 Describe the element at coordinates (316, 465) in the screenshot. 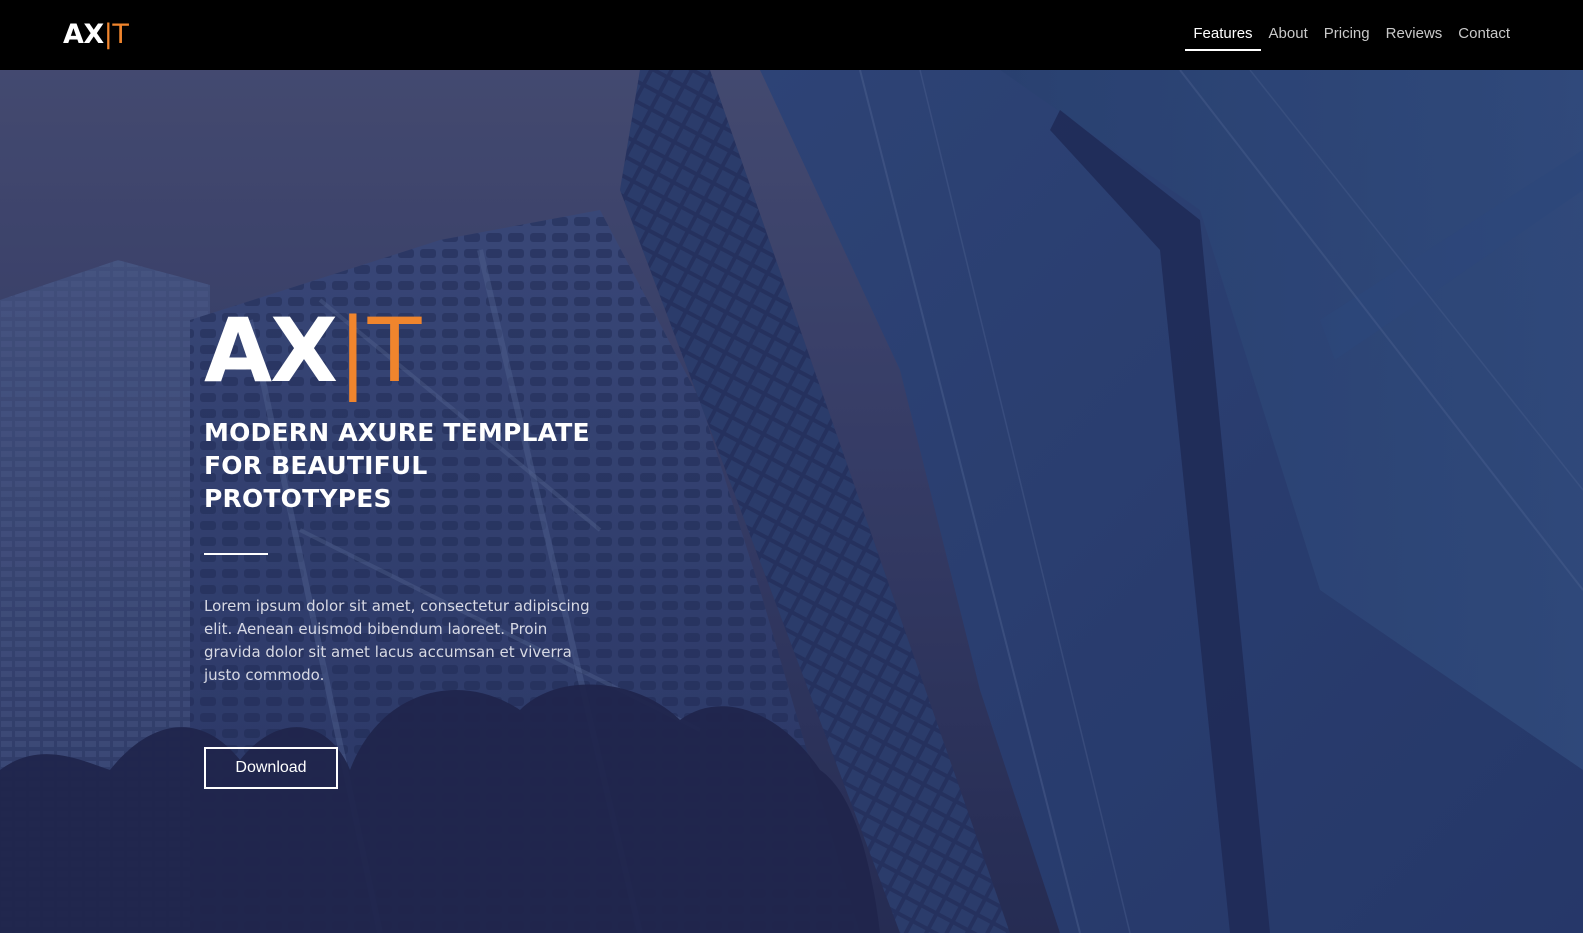

I see `hero-headline-line-2: FOR BEAUTIFUL` at that location.